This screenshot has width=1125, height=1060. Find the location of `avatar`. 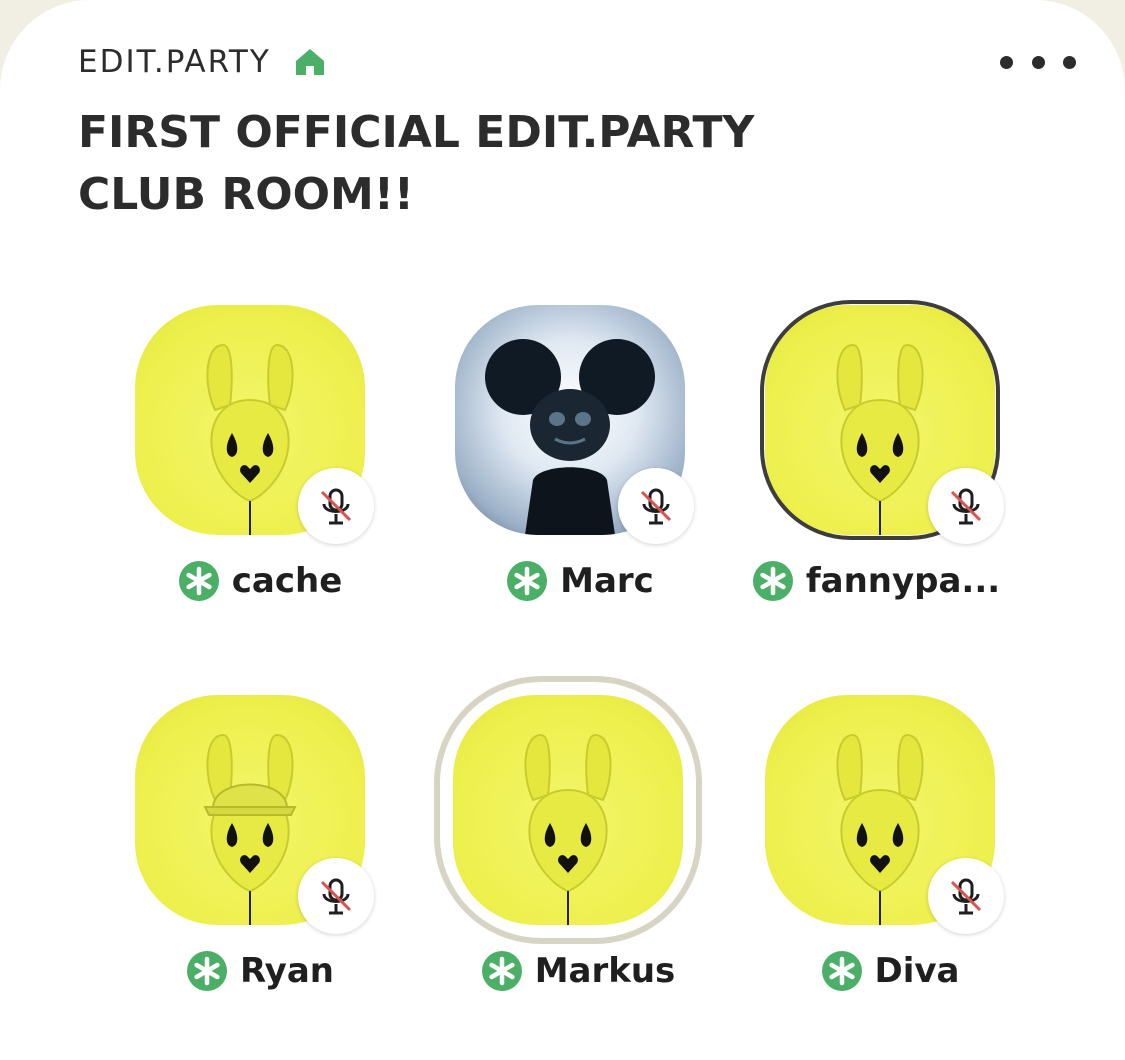

avatar is located at coordinates (568, 810).